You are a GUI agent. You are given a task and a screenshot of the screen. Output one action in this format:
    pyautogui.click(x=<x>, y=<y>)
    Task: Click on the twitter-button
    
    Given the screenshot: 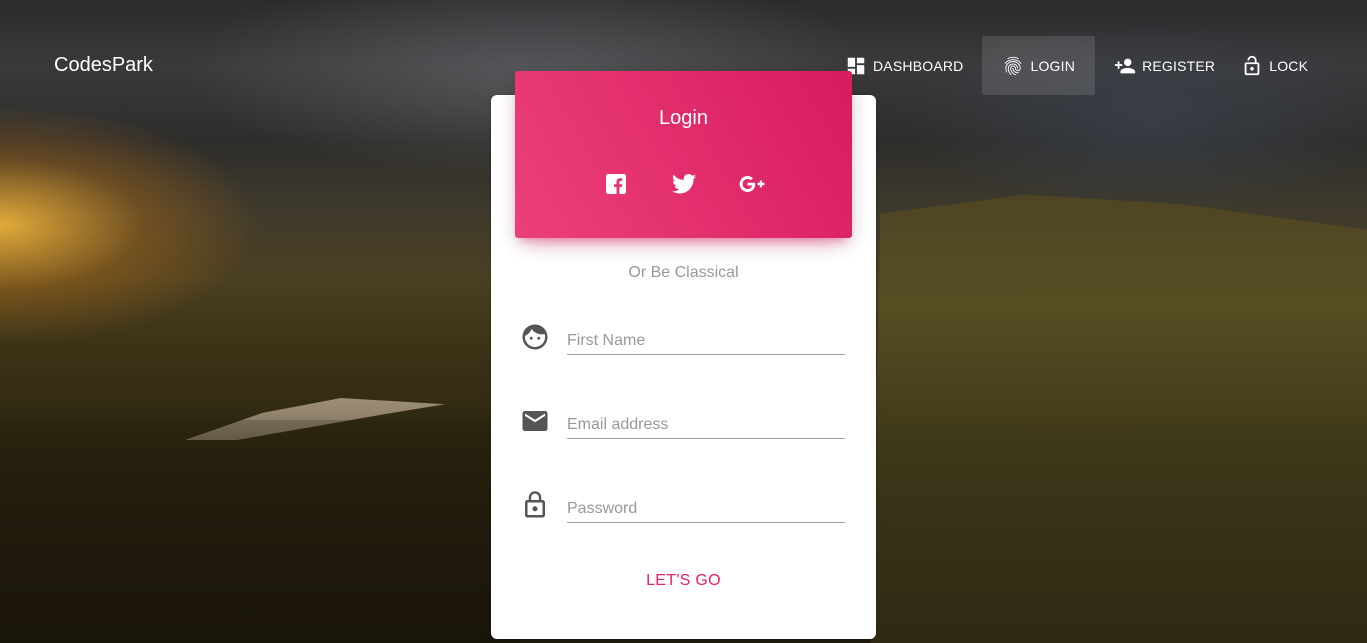 What is the action you would take?
    pyautogui.click(x=684, y=184)
    